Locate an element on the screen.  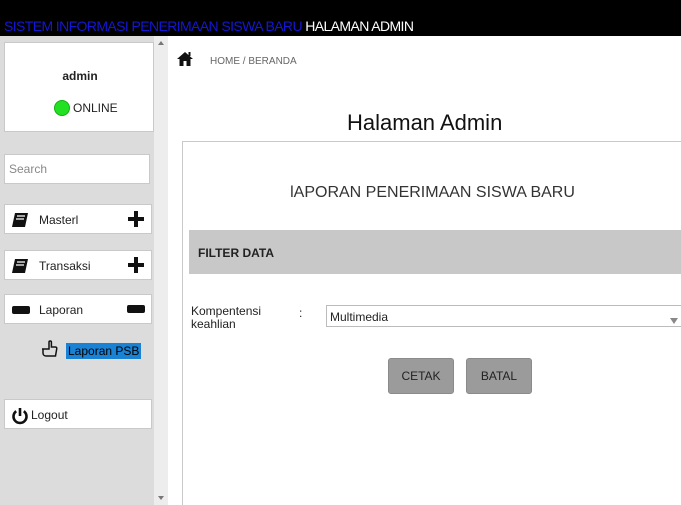
field-colon: : is located at coordinates (301, 313).